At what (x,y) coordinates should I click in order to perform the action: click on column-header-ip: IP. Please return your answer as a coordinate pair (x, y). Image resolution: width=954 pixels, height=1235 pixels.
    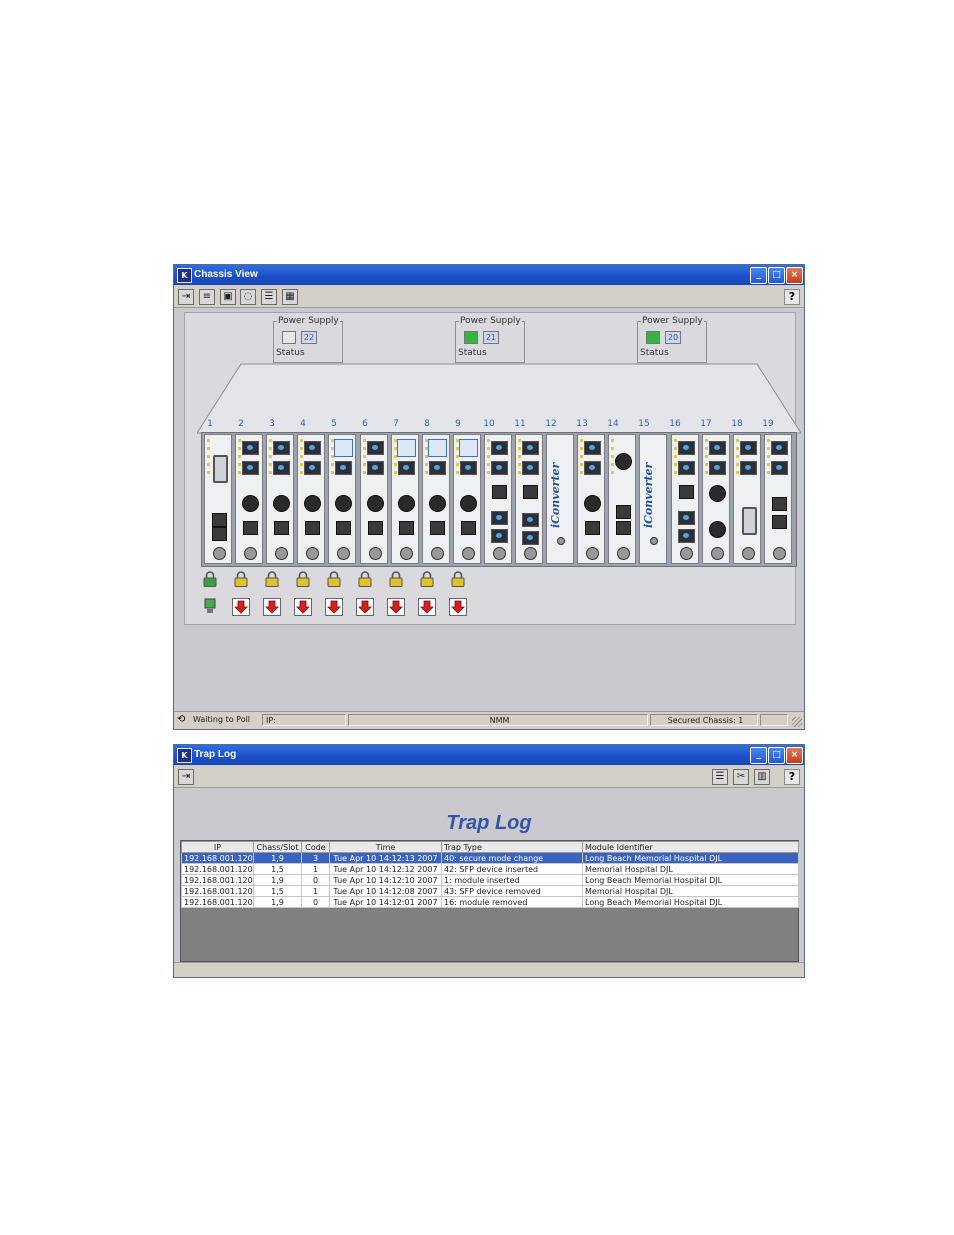
    Looking at the image, I should click on (217, 847).